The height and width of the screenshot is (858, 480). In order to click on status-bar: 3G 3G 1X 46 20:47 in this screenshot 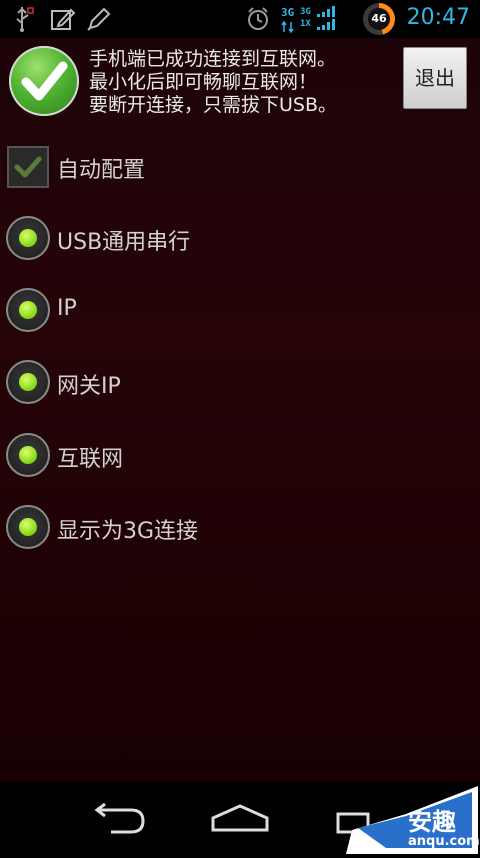, I will do `click(240, 19)`.